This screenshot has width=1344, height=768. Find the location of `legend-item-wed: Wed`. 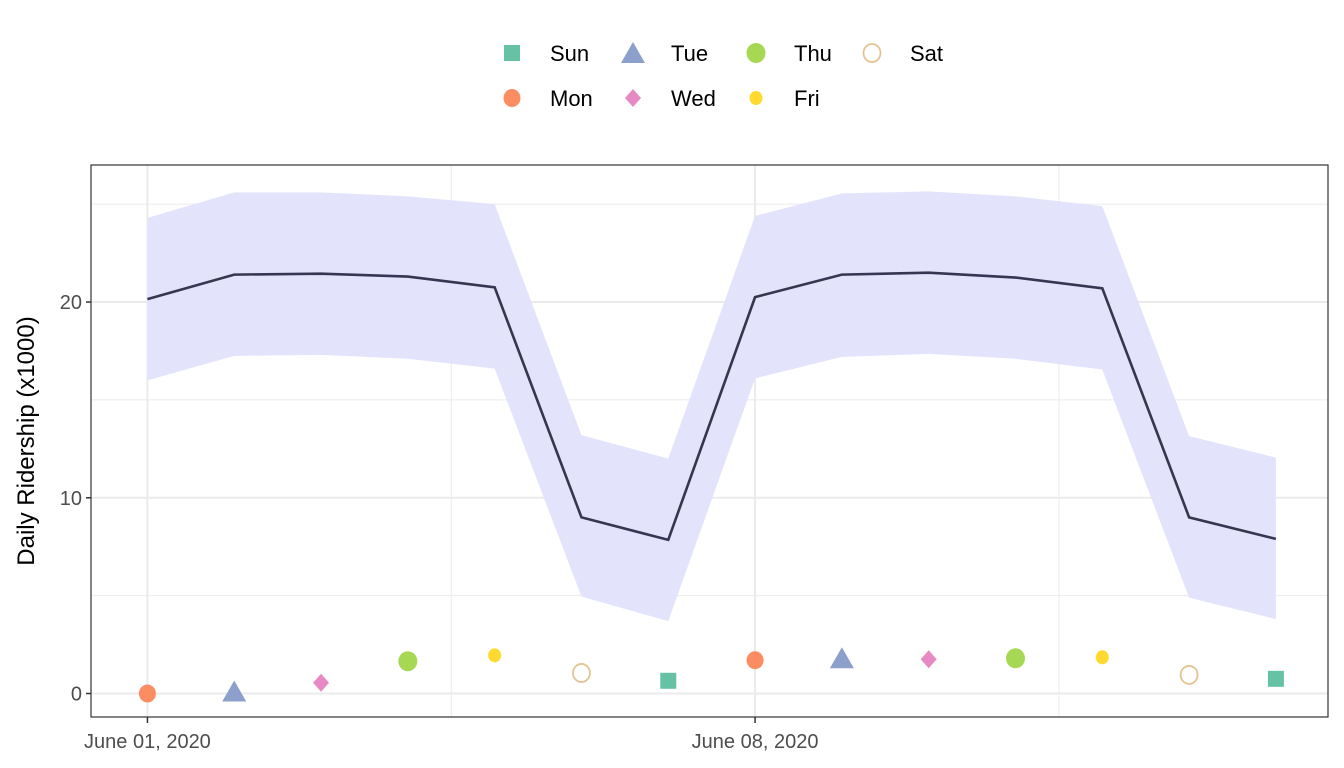

legend-item-wed: Wed is located at coordinates (670, 98).